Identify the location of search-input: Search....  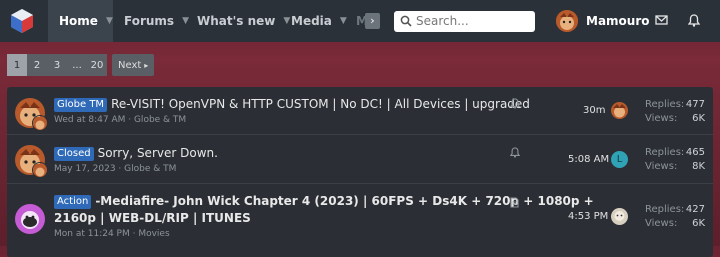
(464, 21).